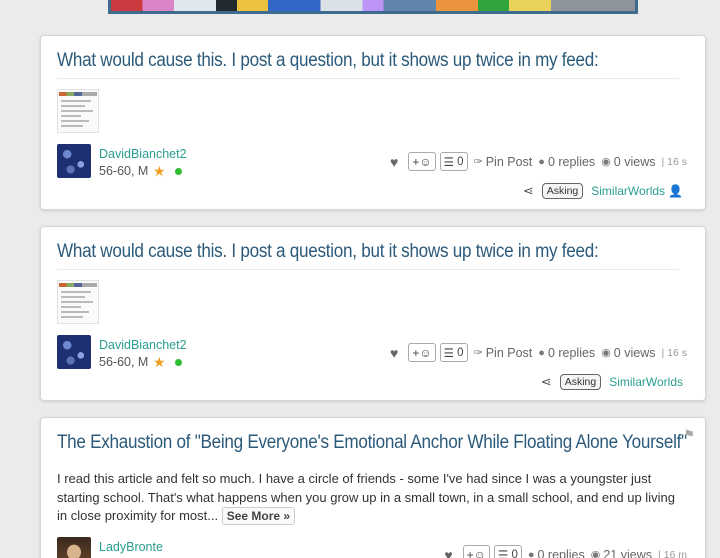  Describe the element at coordinates (621, 553) in the screenshot. I see `views-count: ◉ 21 views` at that location.